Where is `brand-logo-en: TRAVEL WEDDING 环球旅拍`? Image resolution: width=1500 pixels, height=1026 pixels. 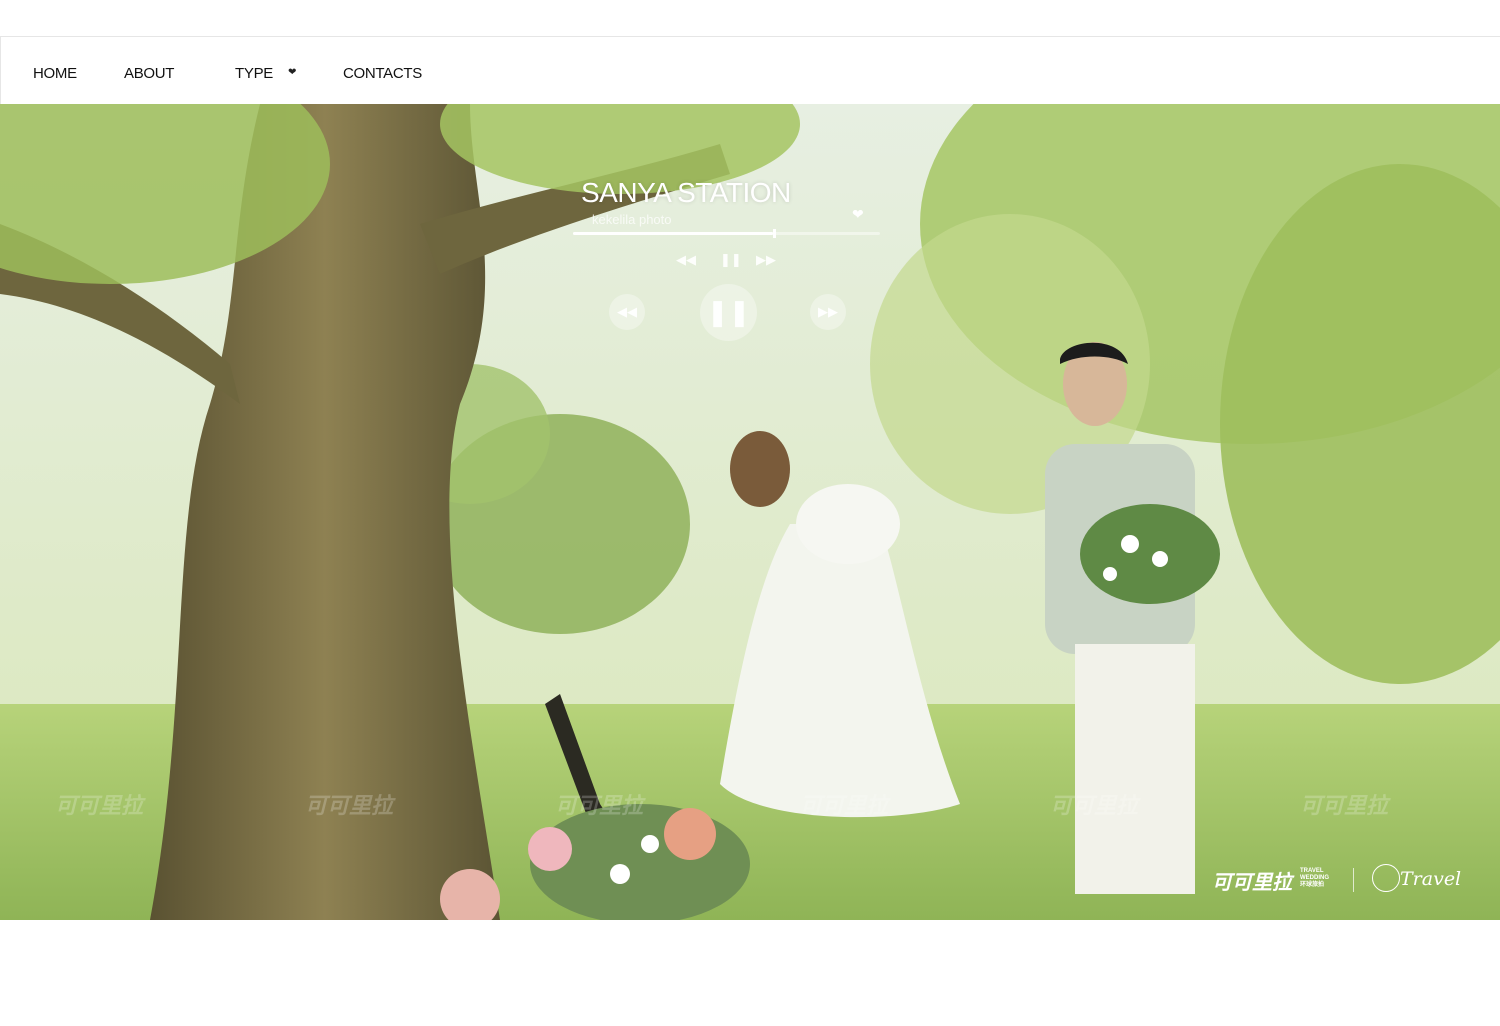 brand-logo-en: TRAVEL WEDDING 环球旅拍 is located at coordinates (1314, 878).